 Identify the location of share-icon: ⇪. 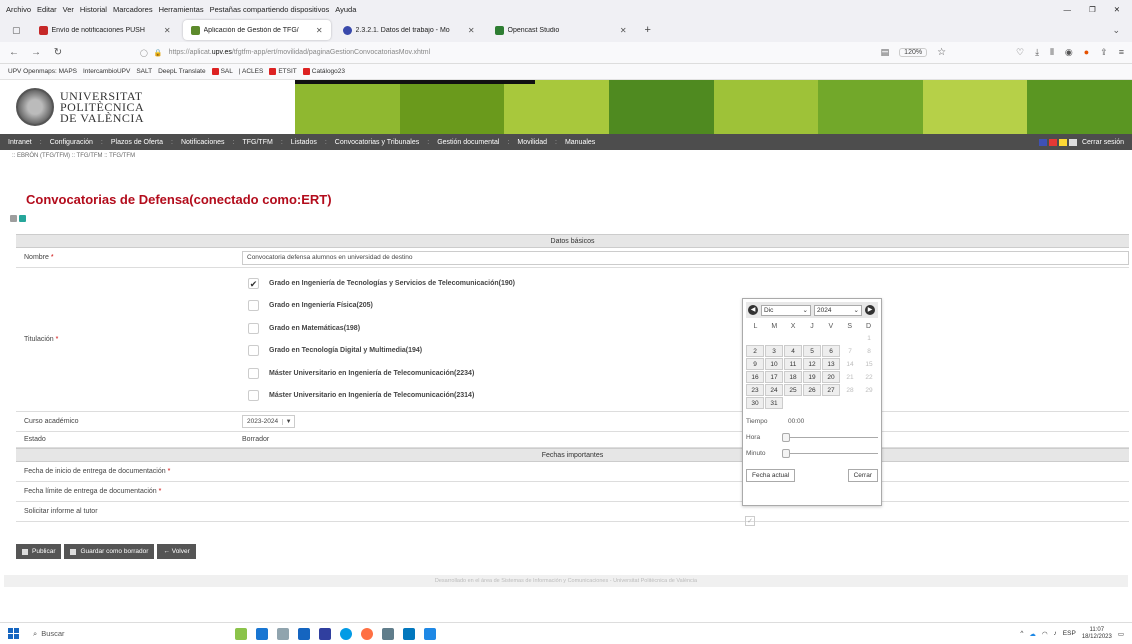
(1104, 52).